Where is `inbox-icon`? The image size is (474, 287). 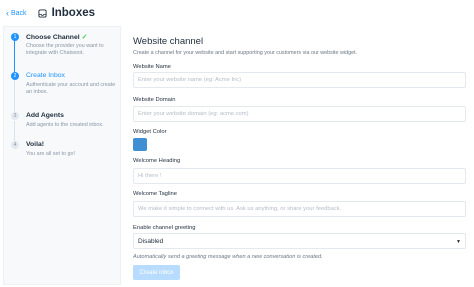
inbox-icon is located at coordinates (42, 13).